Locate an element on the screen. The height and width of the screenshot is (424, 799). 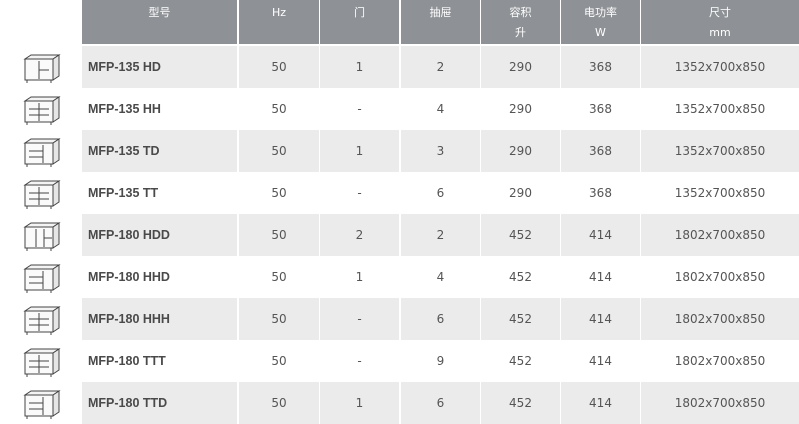
cell-drawer: 3 is located at coordinates (440, 151).